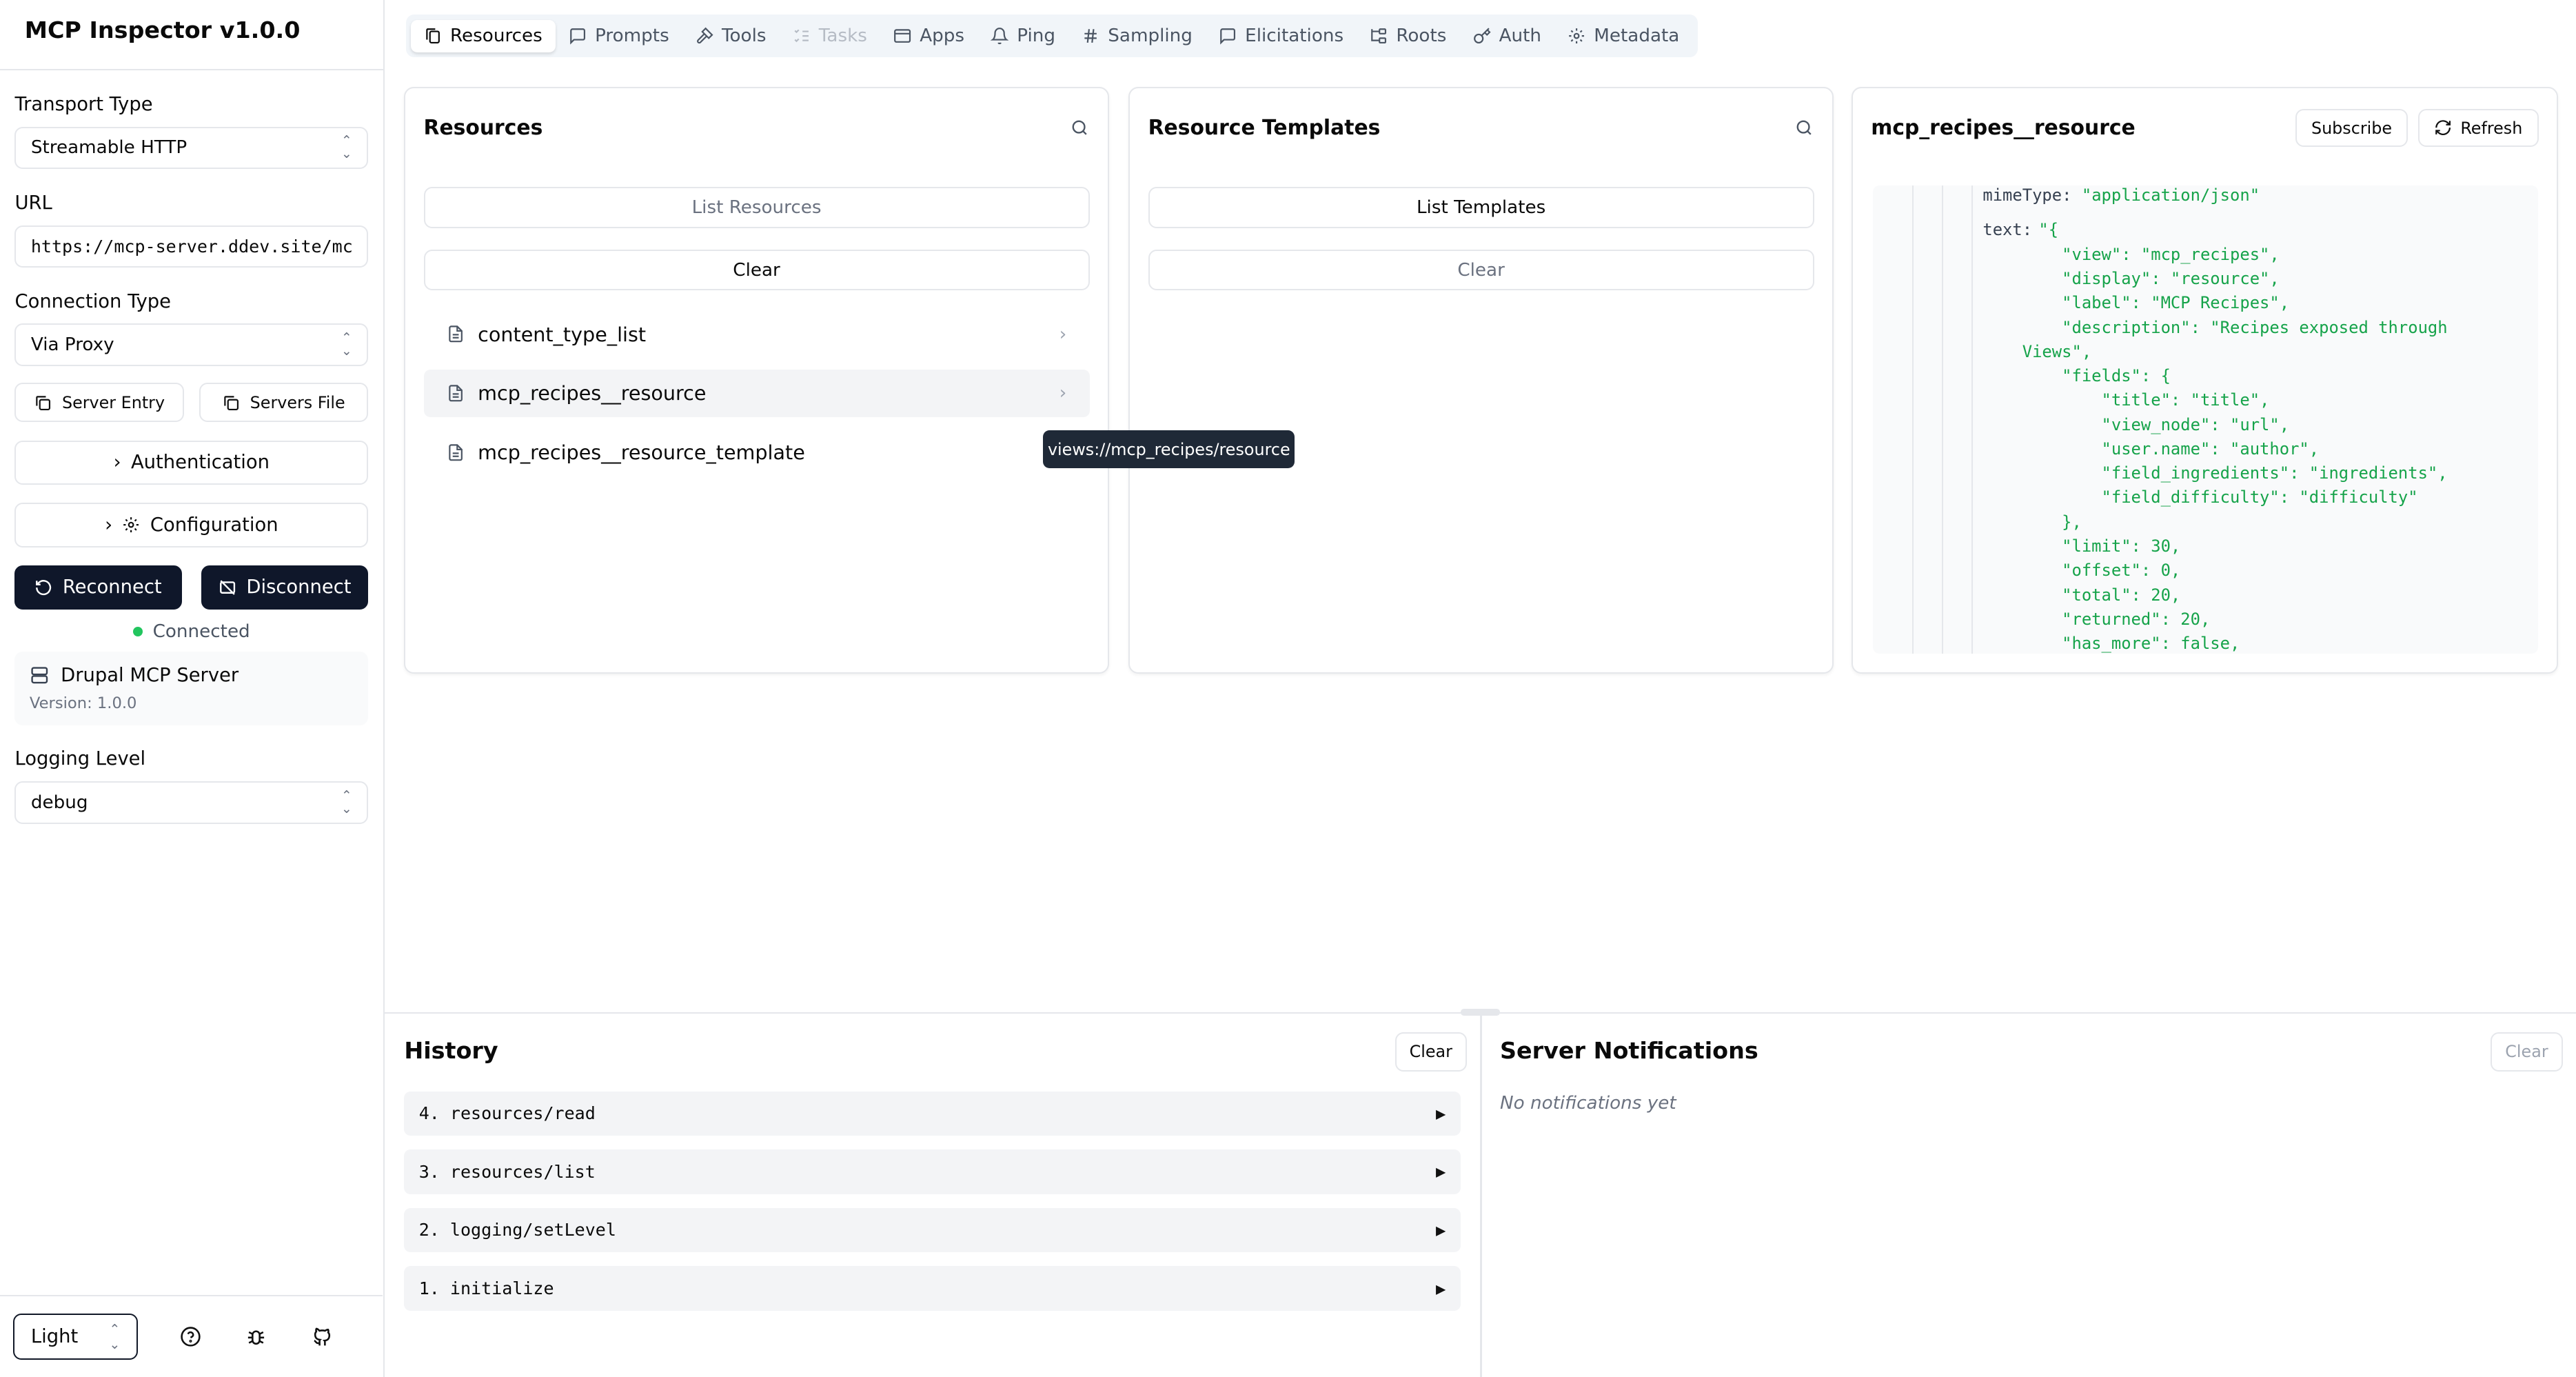 The image size is (2576, 1377). Describe the element at coordinates (757, 334) in the screenshot. I see `resource-item: content_type_list ›` at that location.